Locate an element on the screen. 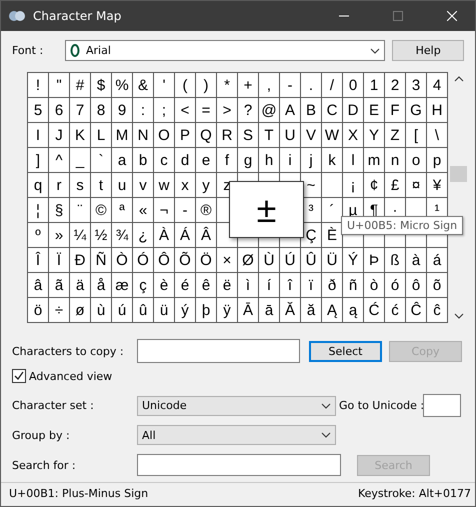  go-to-unicode-label: Go to Unicode : is located at coordinates (381, 405).